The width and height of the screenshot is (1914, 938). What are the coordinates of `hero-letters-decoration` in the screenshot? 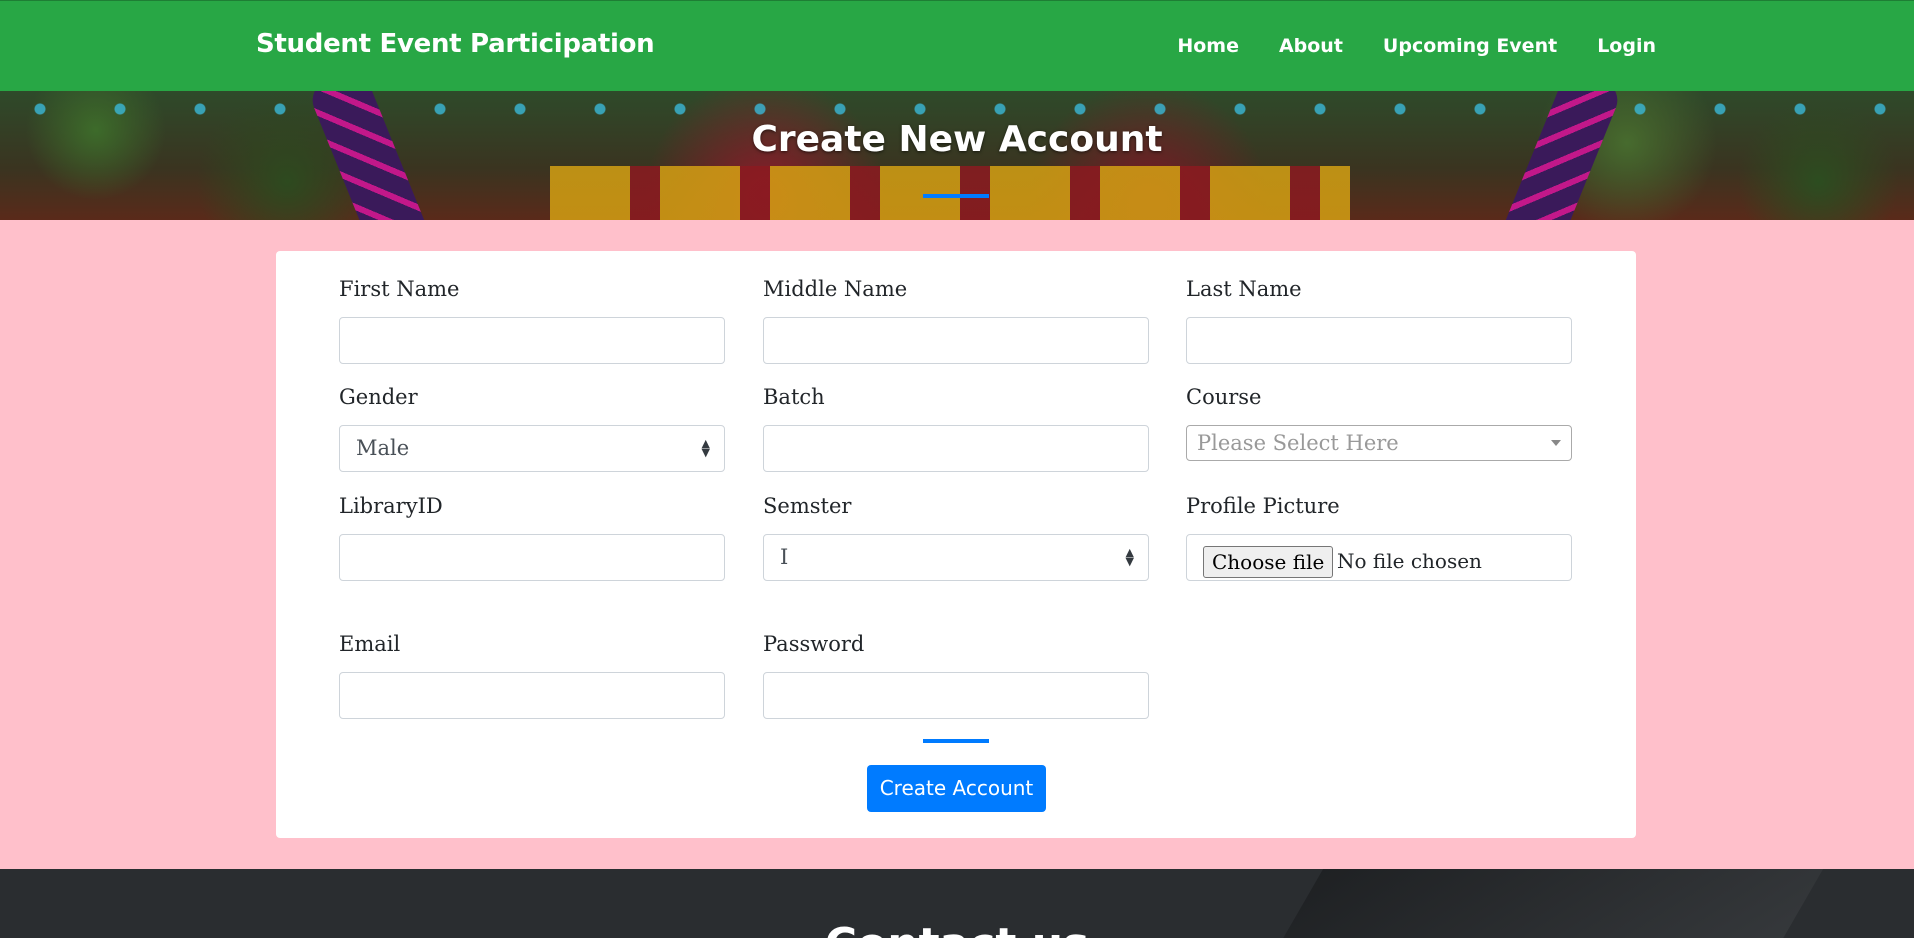 It's located at (950, 193).